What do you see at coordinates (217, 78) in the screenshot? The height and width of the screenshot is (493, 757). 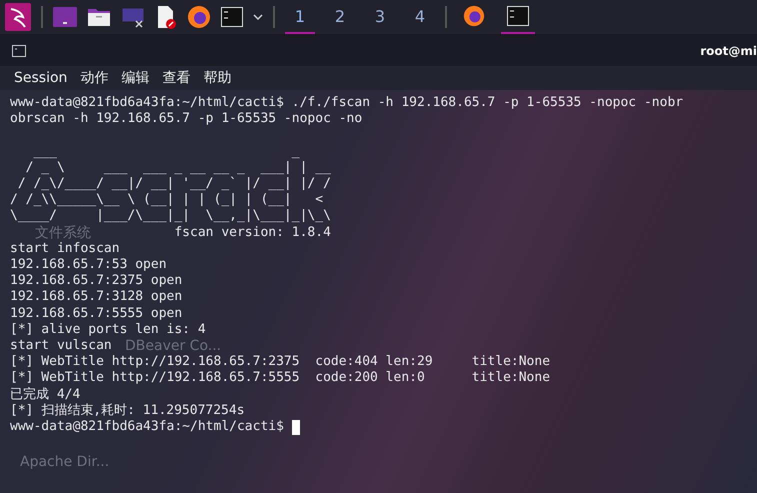 I see `menu-item: 帮助` at bounding box center [217, 78].